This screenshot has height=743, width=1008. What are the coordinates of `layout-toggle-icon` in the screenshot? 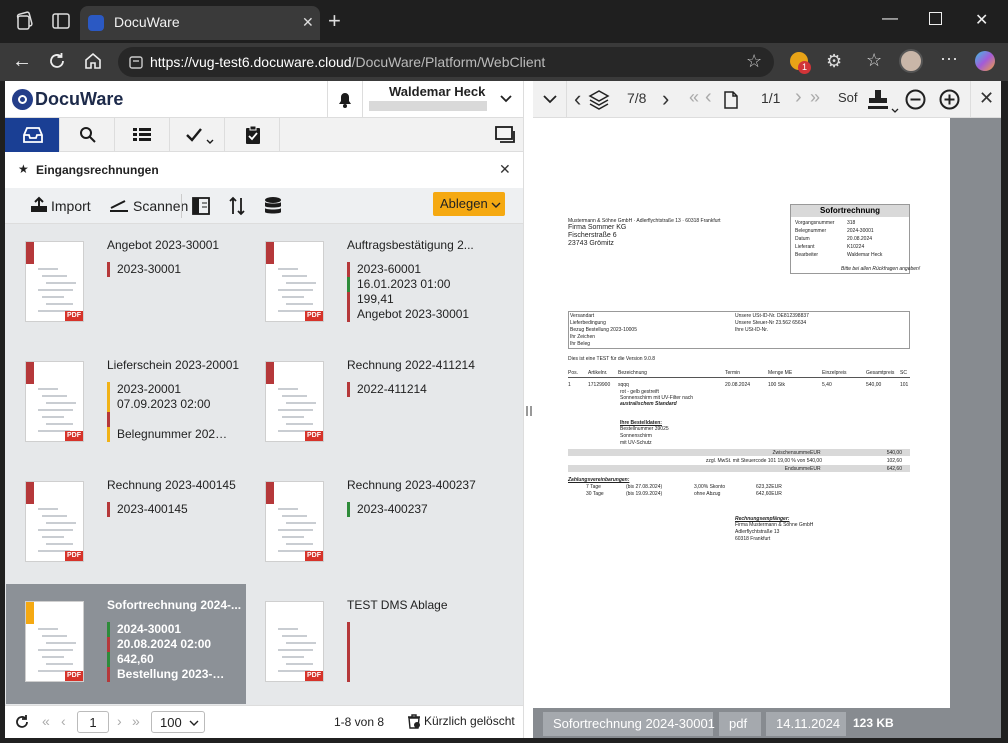 It's located at (201, 206).